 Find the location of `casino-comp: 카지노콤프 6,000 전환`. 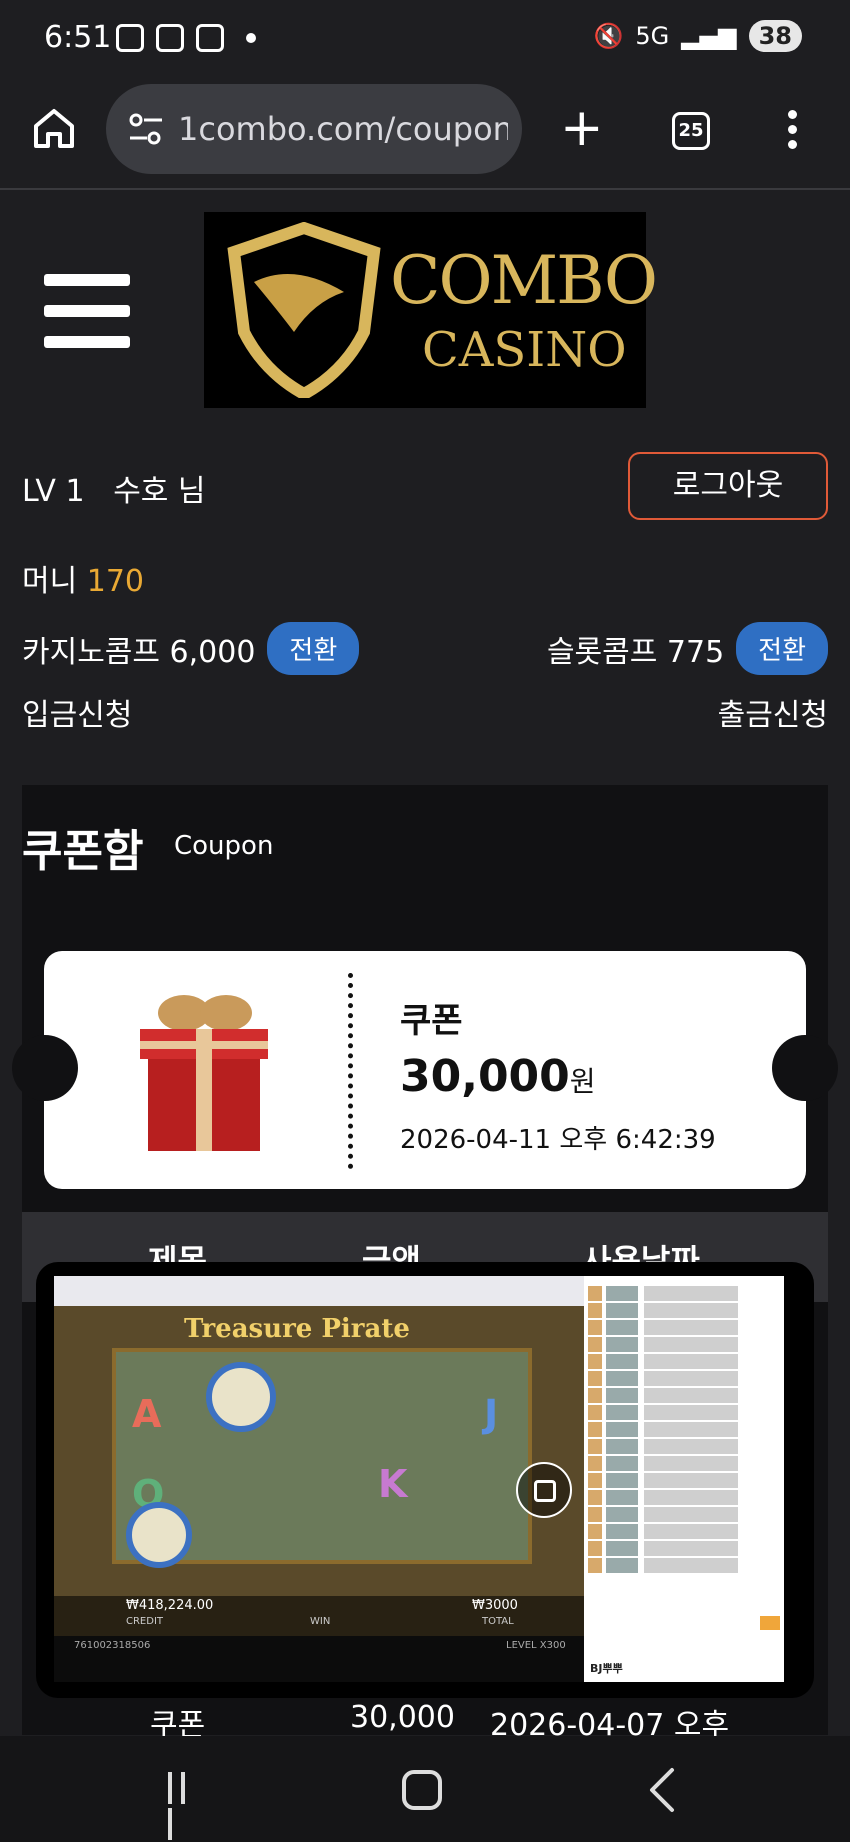

casino-comp: 카지노콤프 6,000 전환 is located at coordinates (191, 648).